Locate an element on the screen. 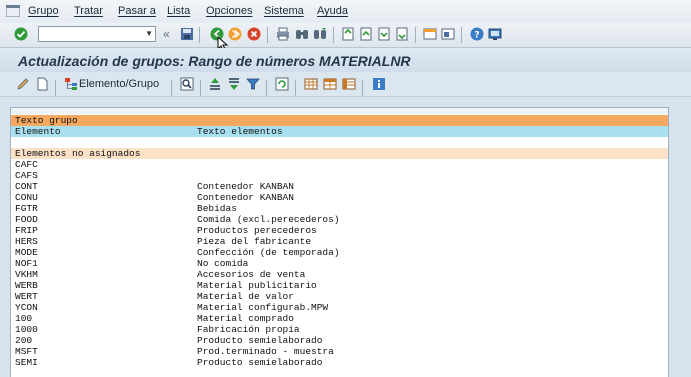 Image resolution: width=691 pixels, height=377 pixels. customize-layout-icon is located at coordinates (495, 34).